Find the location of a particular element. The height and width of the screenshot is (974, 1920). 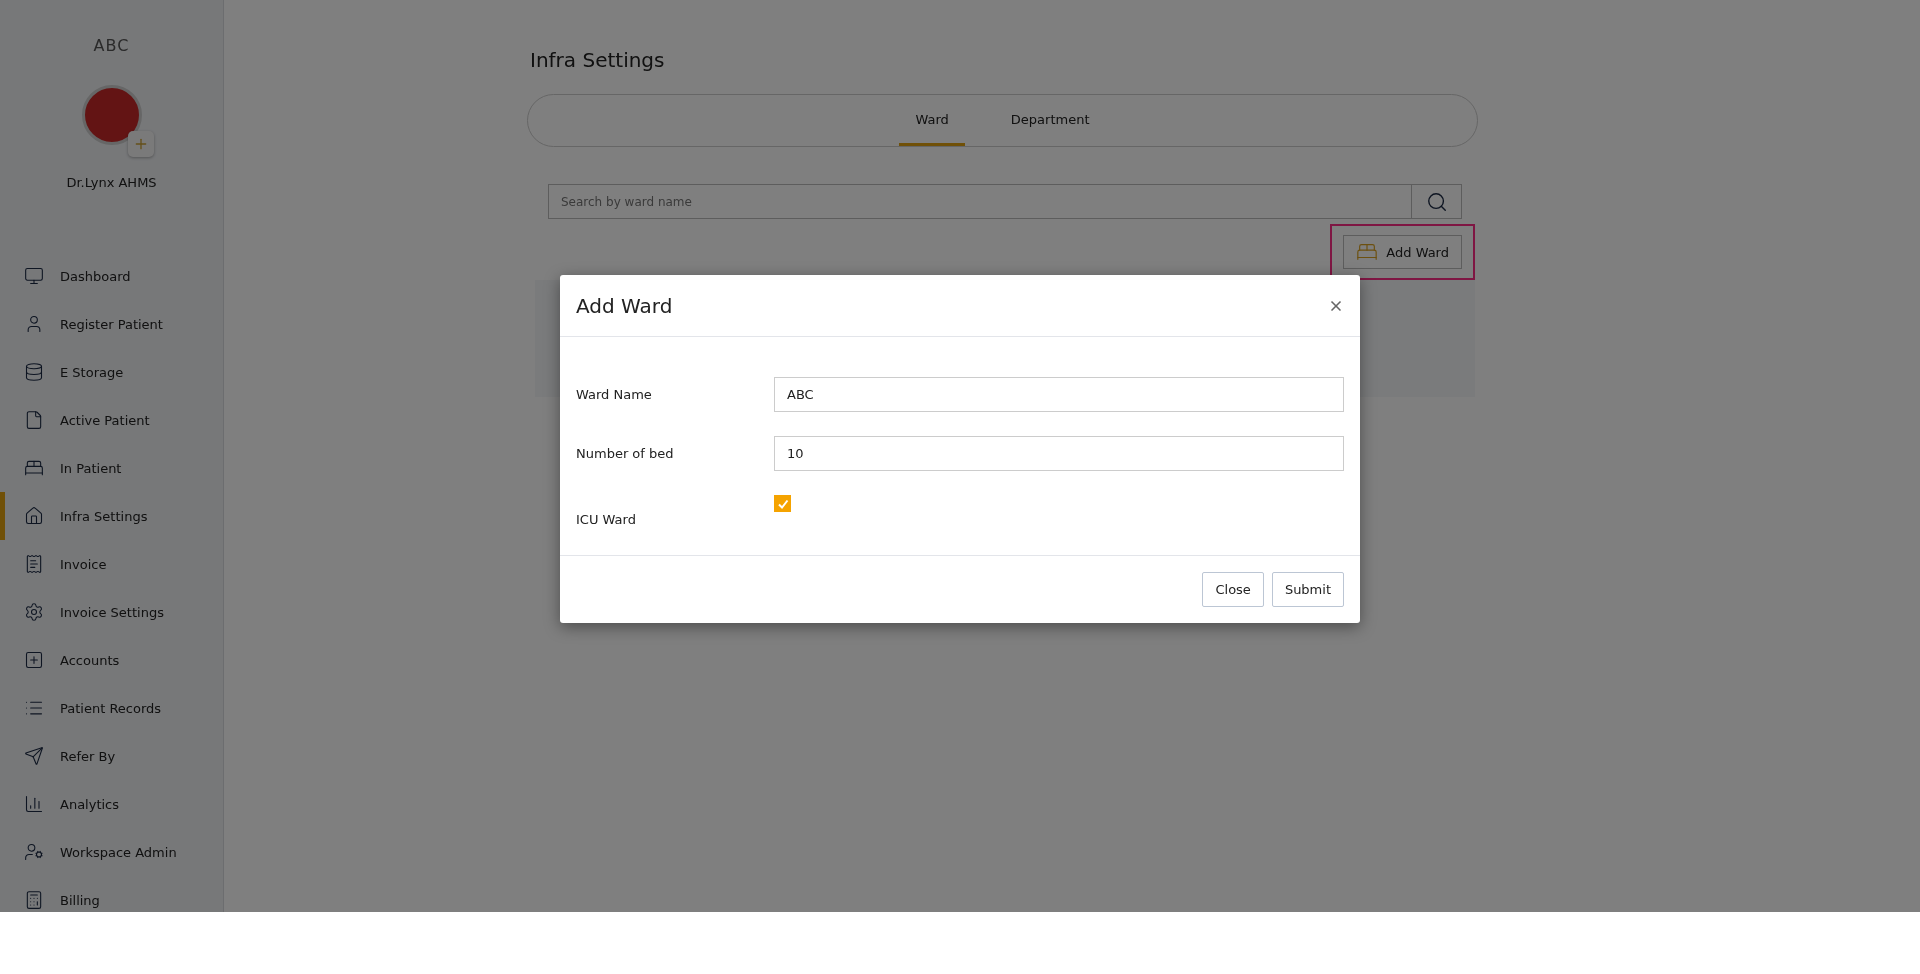

nav-item: Analytics is located at coordinates (111, 804).